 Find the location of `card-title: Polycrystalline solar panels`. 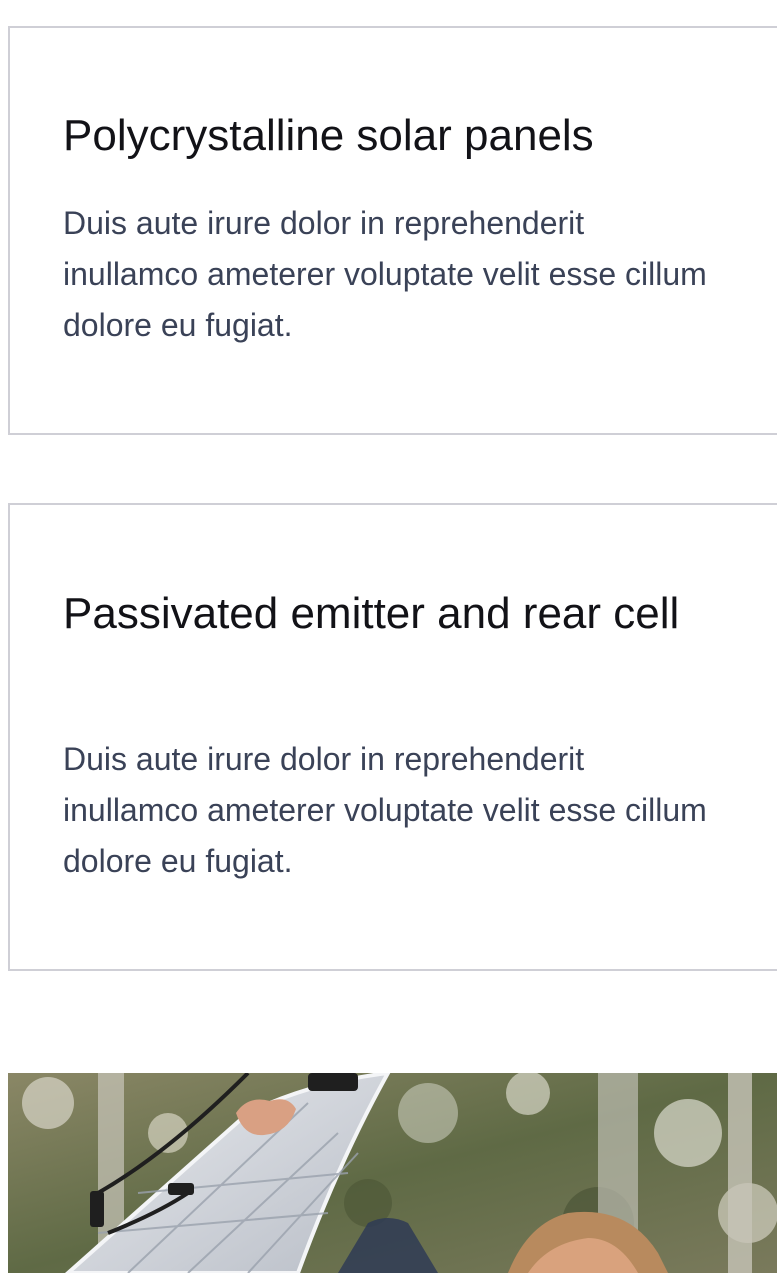

card-title: Polycrystalline solar panels is located at coordinates (328, 135).